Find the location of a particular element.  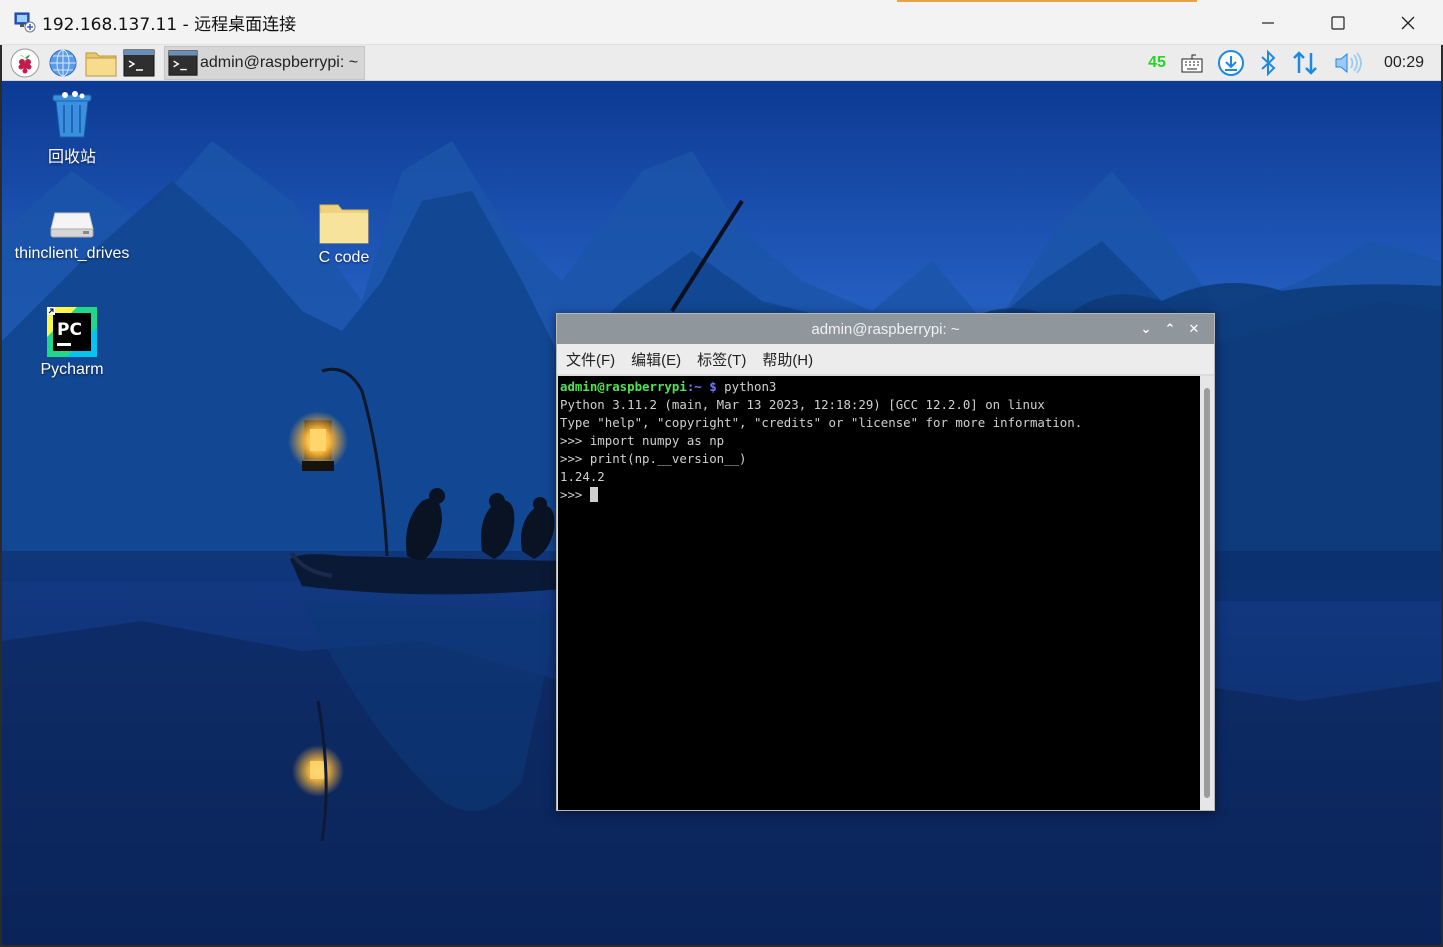

remote-desktop-icon is located at coordinates (25, 22).